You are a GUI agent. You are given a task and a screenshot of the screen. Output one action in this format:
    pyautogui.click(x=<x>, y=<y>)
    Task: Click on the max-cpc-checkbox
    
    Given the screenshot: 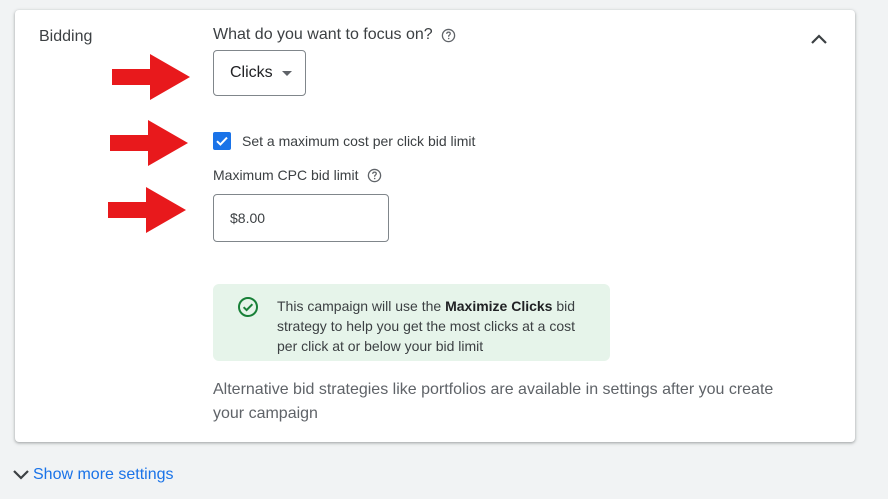 What is the action you would take?
    pyautogui.click(x=222, y=141)
    